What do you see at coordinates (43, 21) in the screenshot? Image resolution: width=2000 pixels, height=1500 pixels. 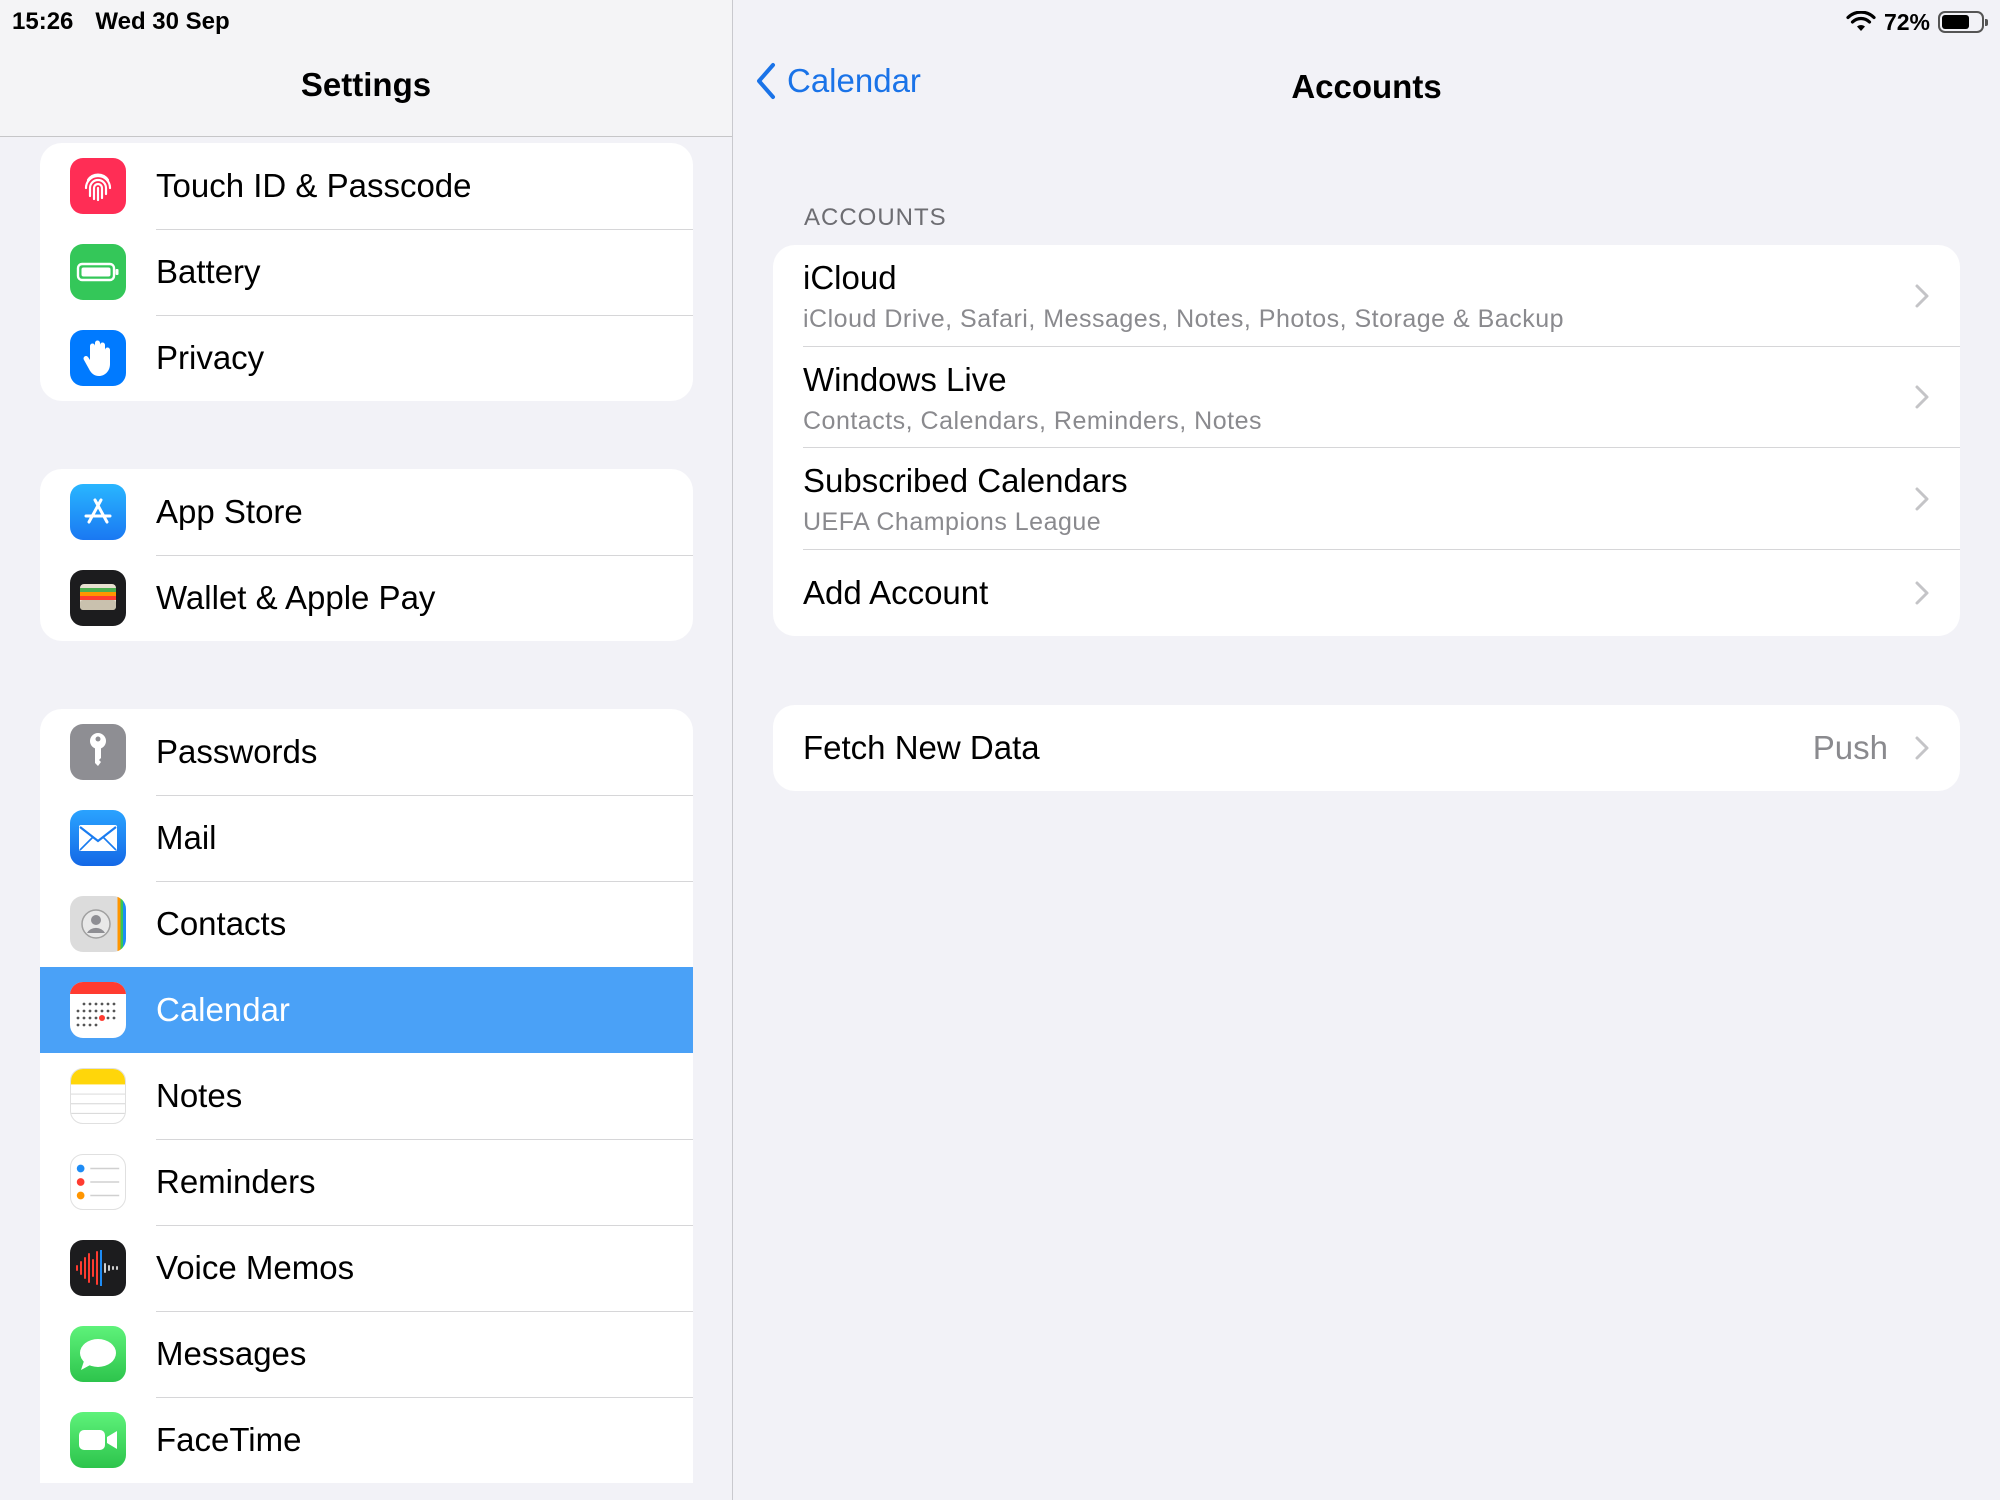 I see `status-time: 15:26` at bounding box center [43, 21].